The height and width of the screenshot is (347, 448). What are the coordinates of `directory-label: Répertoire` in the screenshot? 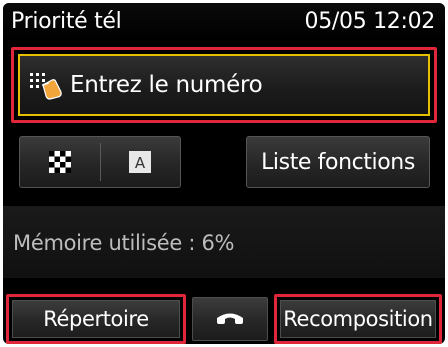 It's located at (96, 319).